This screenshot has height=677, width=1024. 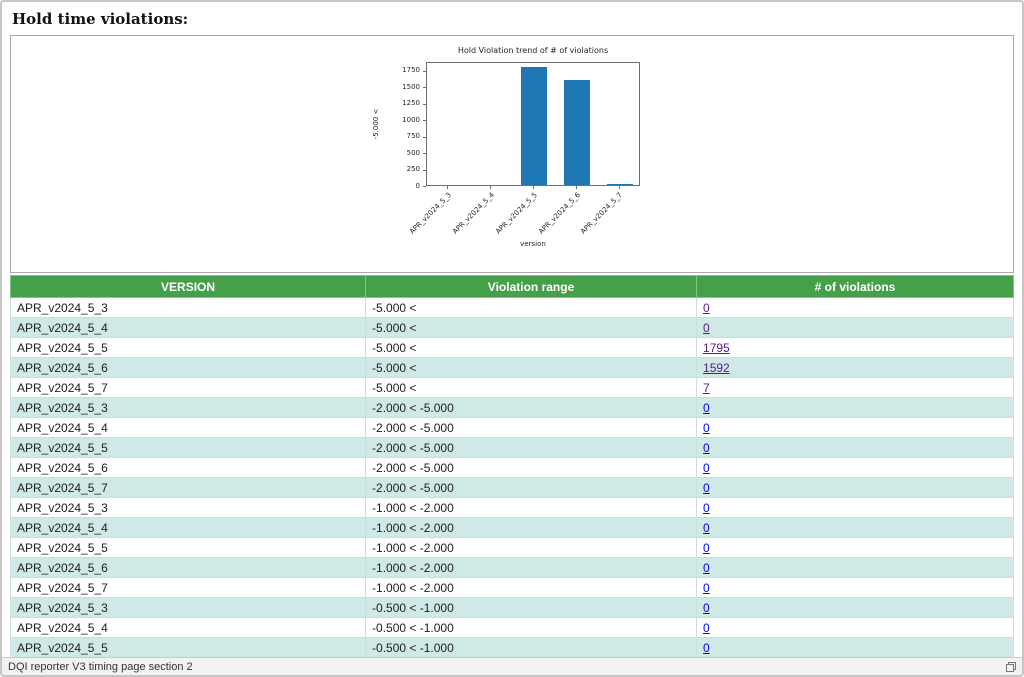 I want to click on chart-ylabel: -5.000 <, so click(x=376, y=124).